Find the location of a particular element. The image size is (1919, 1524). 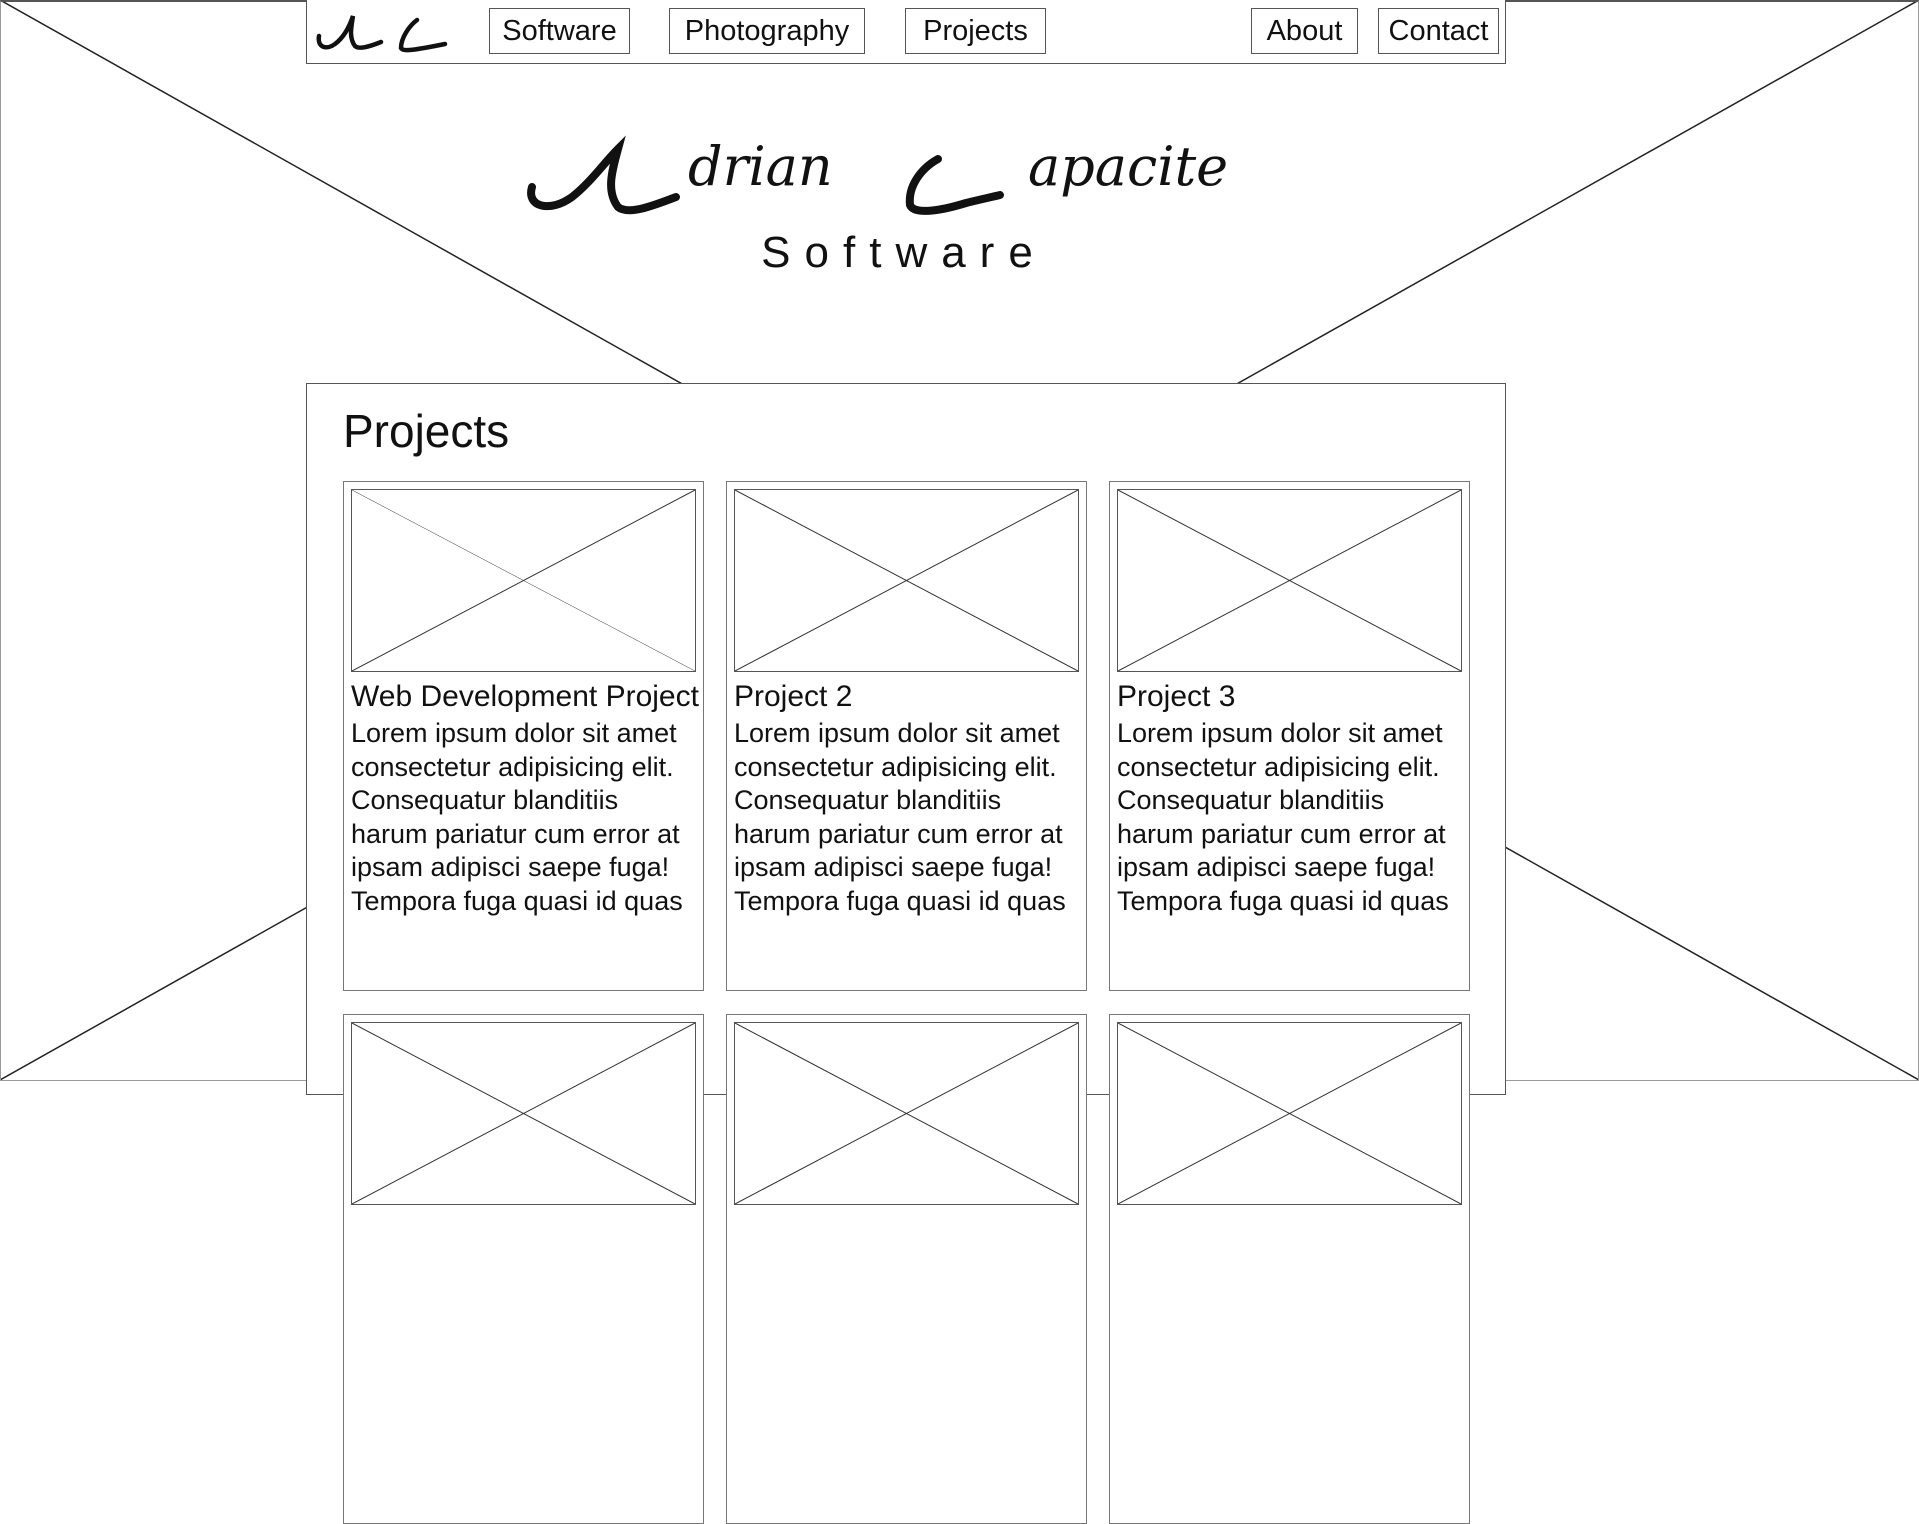

nav-software: Software is located at coordinates (559, 31).